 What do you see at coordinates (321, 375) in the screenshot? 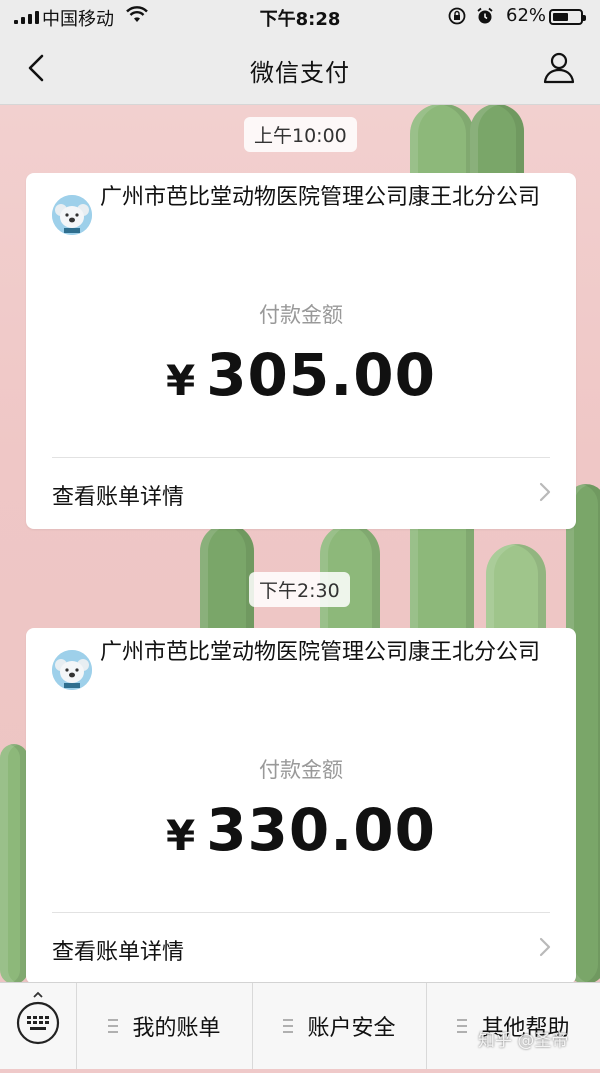
I see `amount-value: 305.00` at bounding box center [321, 375].